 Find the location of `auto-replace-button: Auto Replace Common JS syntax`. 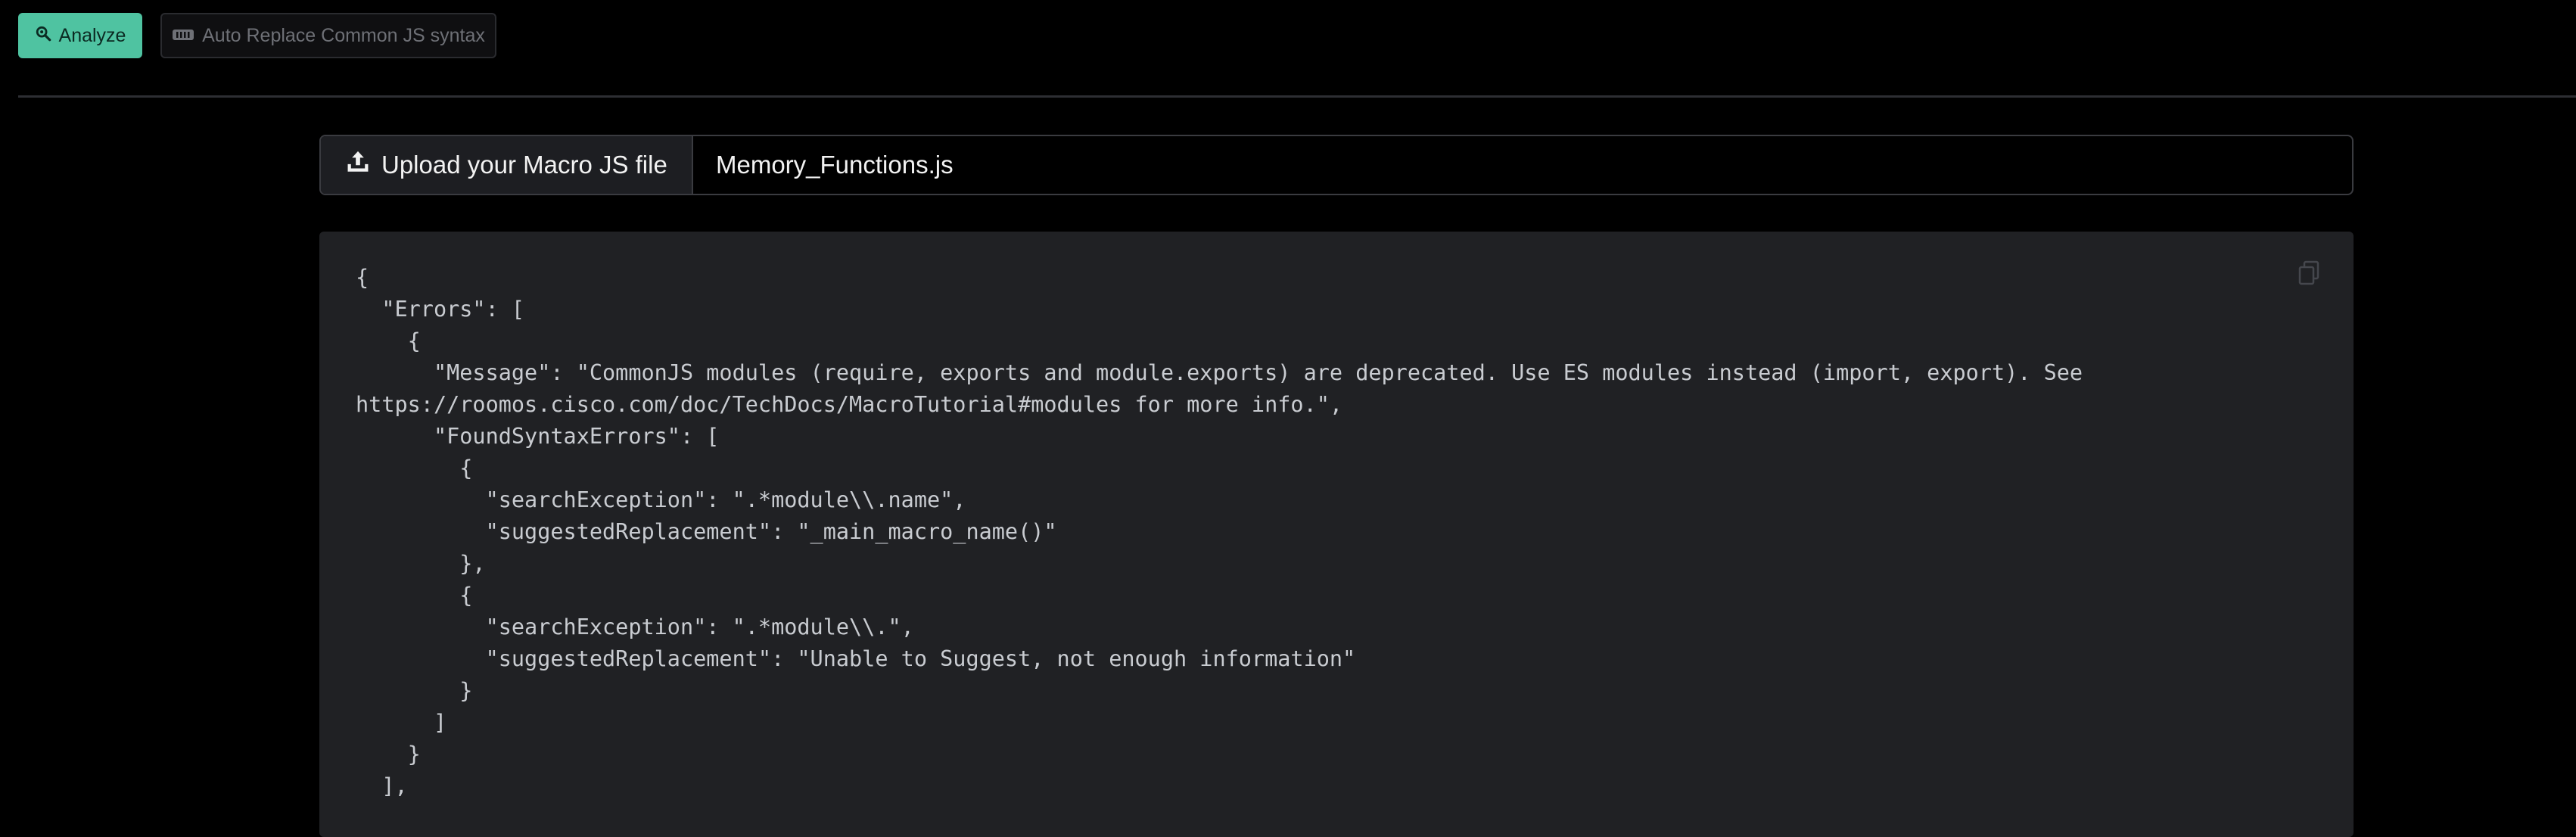

auto-replace-button: Auto Replace Common JS syntax is located at coordinates (328, 35).